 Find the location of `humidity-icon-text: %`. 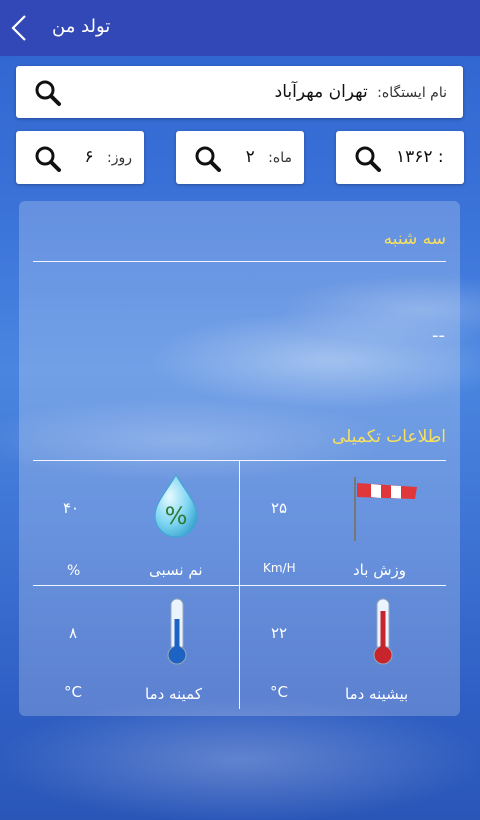

humidity-icon-text: % is located at coordinates (176, 516).